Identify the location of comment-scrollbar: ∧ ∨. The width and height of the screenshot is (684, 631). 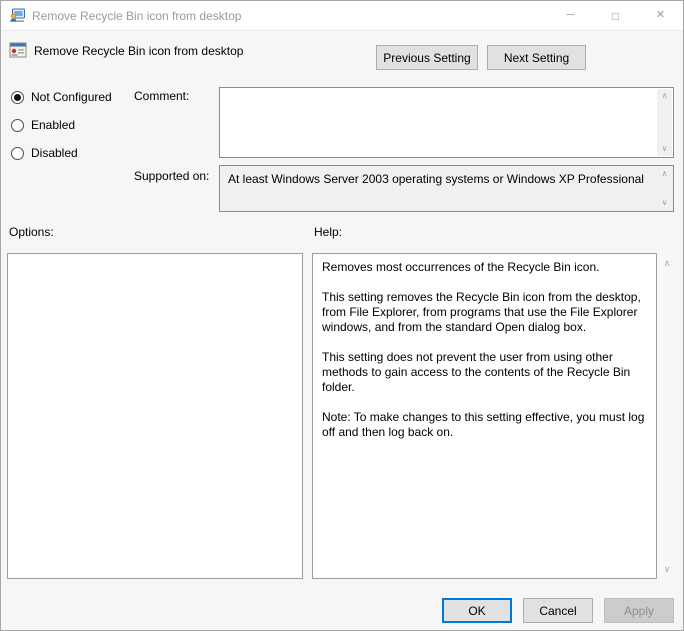
(664, 122).